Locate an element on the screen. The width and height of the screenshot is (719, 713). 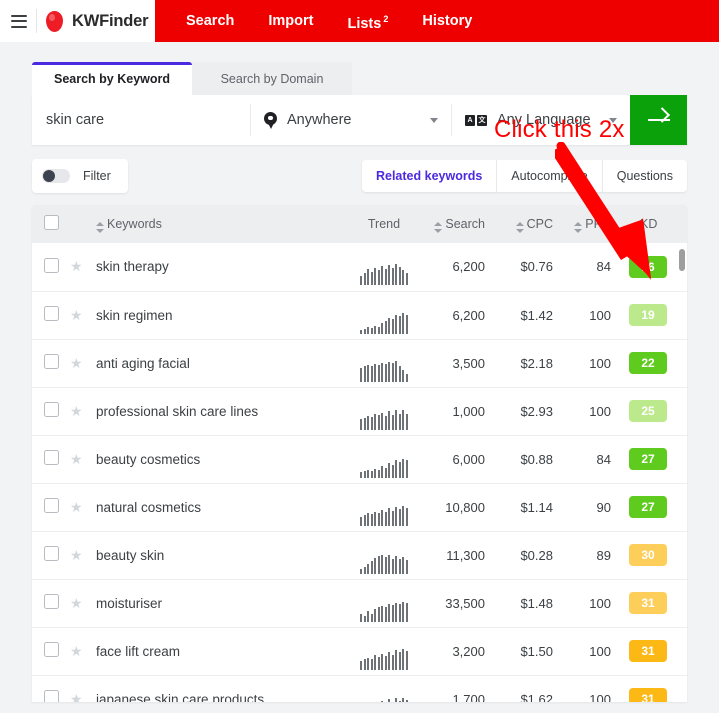
table-row: ★ face lift cream 3,200 $1.50 100 31 is located at coordinates (359, 651).